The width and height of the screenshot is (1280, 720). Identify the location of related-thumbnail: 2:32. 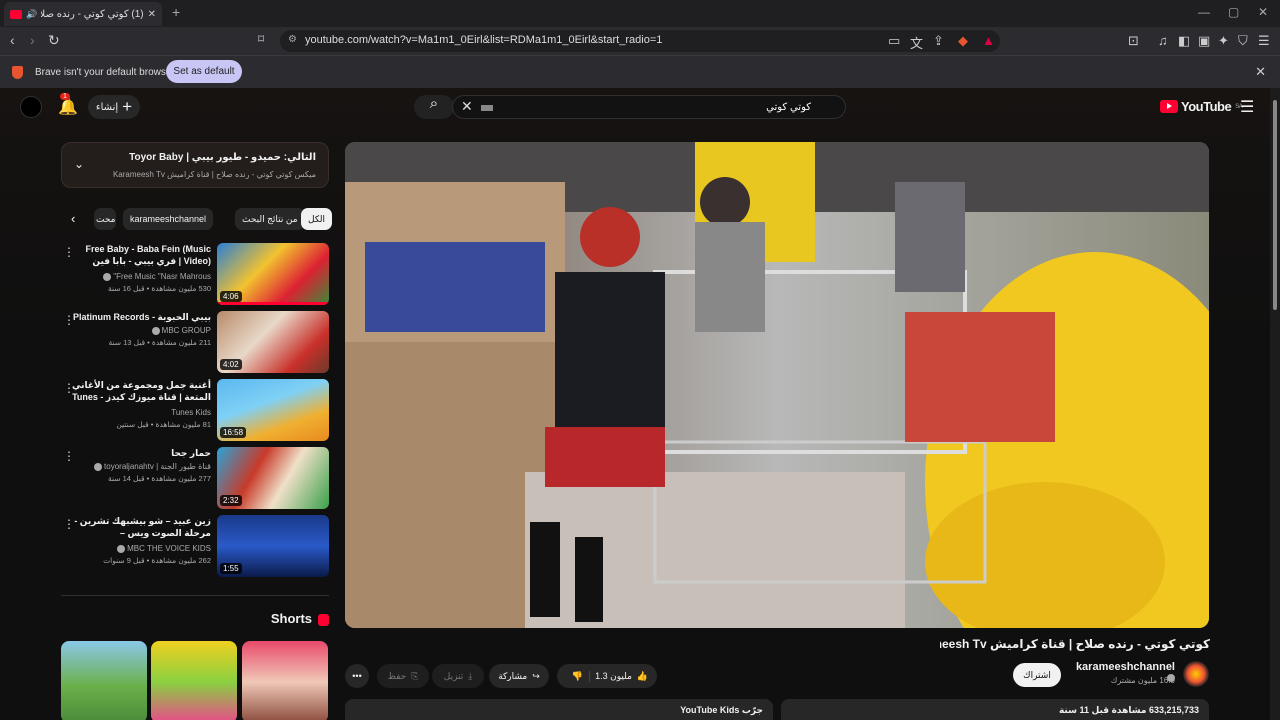
(273, 478).